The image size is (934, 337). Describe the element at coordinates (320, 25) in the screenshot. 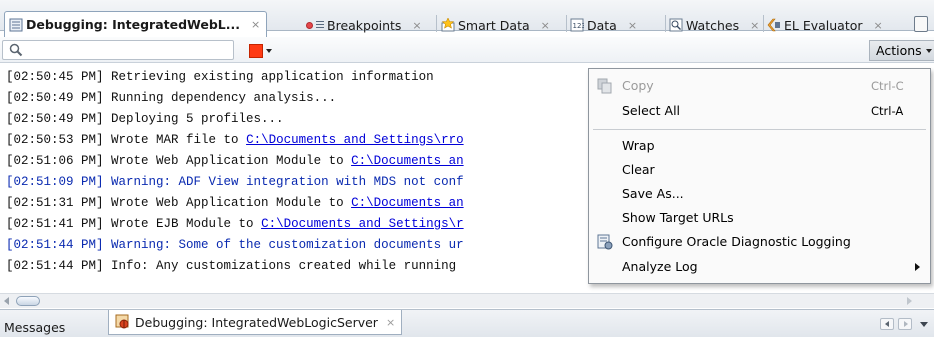

I see `breakpoints-lines-icon` at that location.